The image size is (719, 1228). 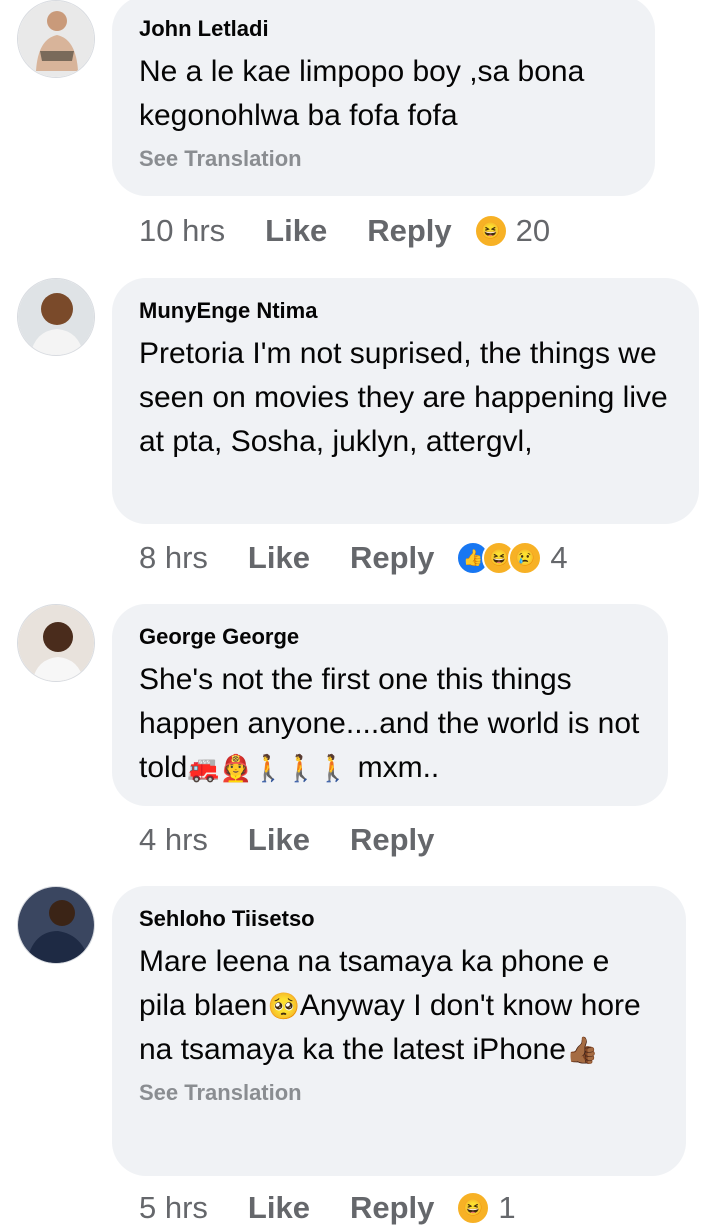 What do you see at coordinates (173, 840) in the screenshot?
I see `comment-time: 4 hrs` at bounding box center [173, 840].